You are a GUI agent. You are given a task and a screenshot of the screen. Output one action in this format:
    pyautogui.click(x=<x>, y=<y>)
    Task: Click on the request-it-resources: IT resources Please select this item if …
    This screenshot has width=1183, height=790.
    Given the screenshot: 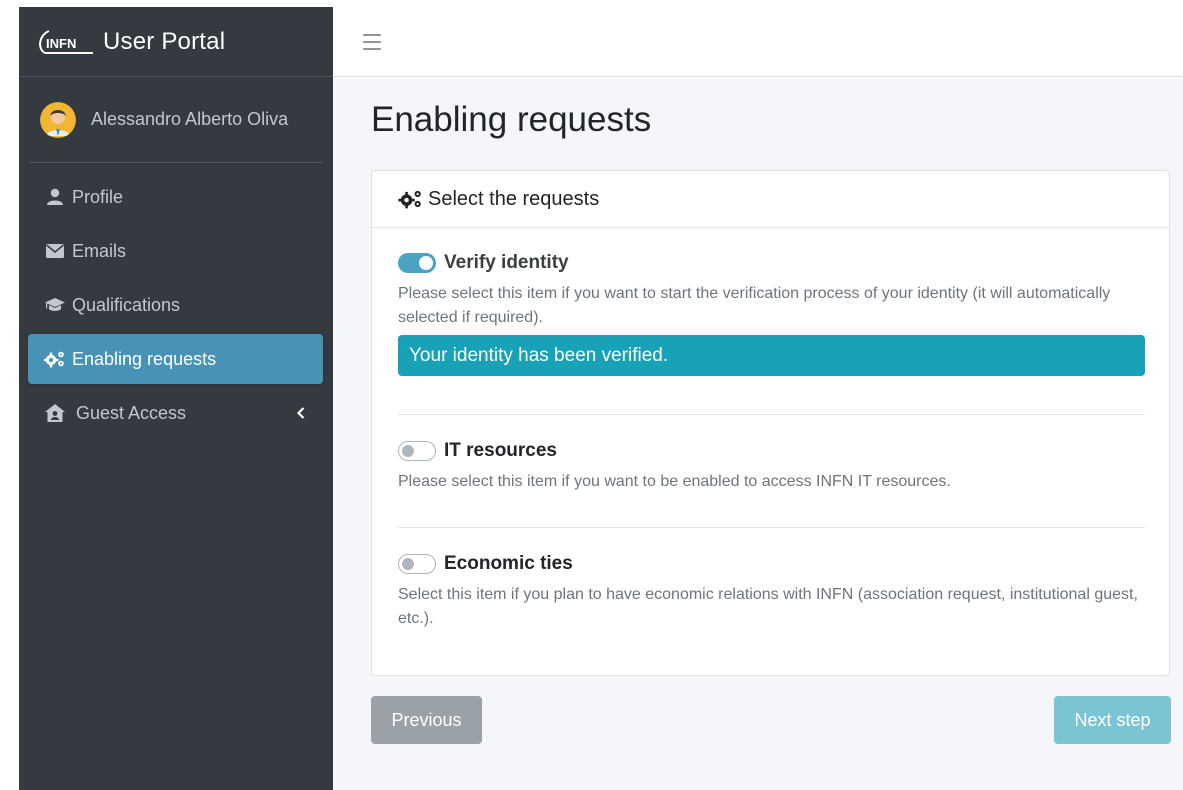 What is the action you would take?
    pyautogui.click(x=771, y=466)
    